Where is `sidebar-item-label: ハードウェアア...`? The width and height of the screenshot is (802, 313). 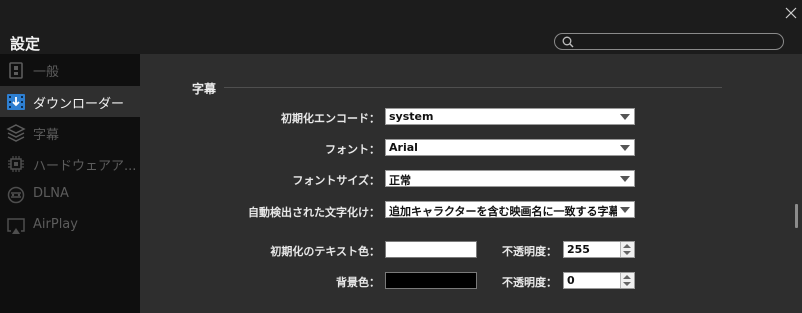
sidebar-item-label: ハードウェアア... is located at coordinates (85, 166).